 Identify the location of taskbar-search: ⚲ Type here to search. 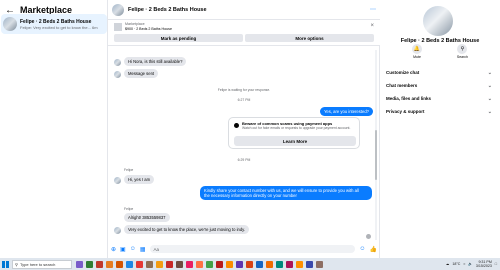
(42, 264).